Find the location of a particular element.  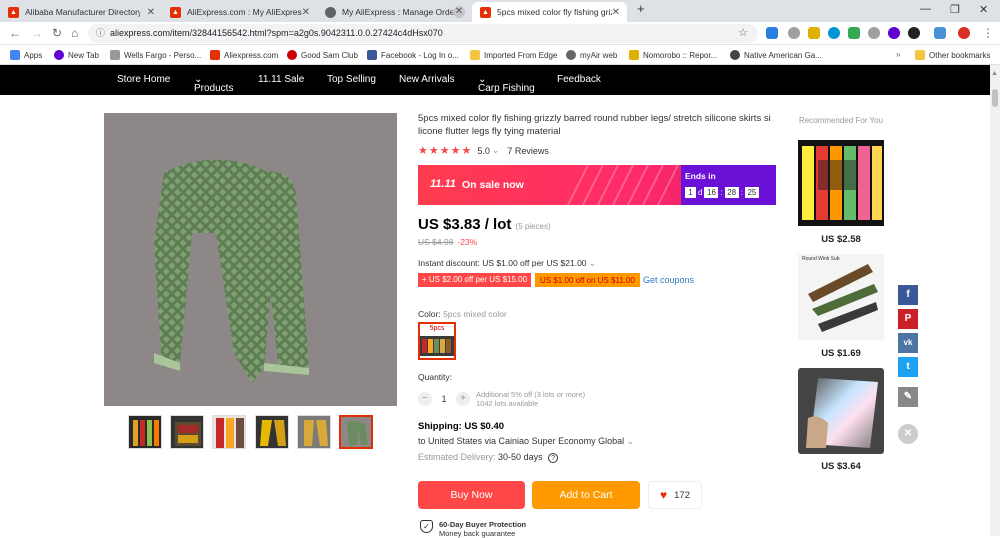

browser-tab: ▲ AliExpress.com : My AliExpress ✕ is located at coordinates (239, 12).